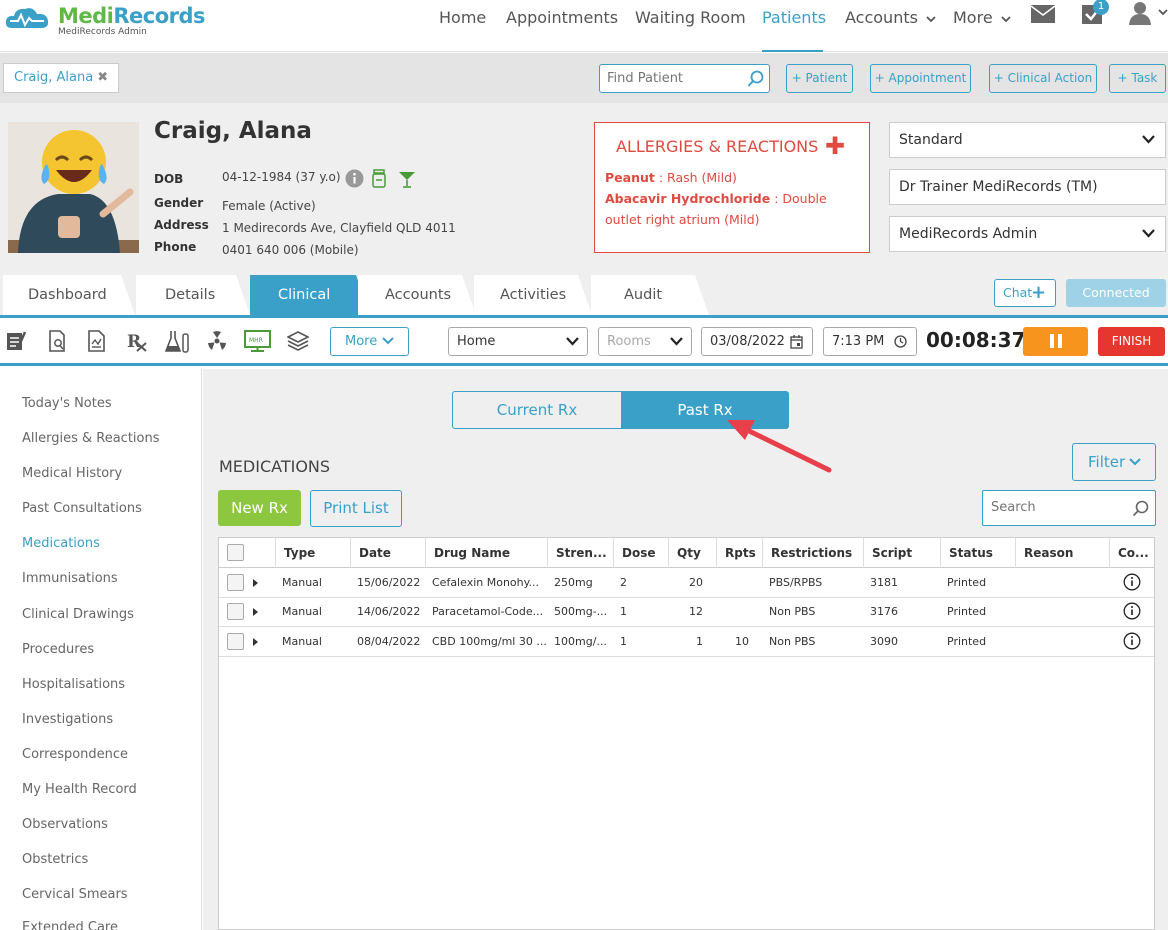  What do you see at coordinates (739, 553) in the screenshot?
I see `column-header-rpts: Rpts` at bounding box center [739, 553].